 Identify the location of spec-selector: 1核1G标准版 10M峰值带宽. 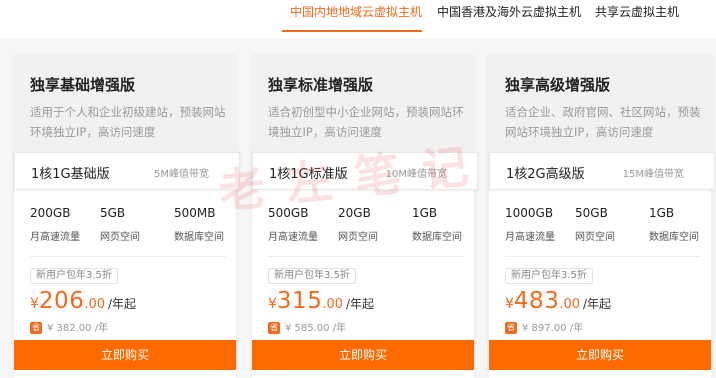
(365, 171).